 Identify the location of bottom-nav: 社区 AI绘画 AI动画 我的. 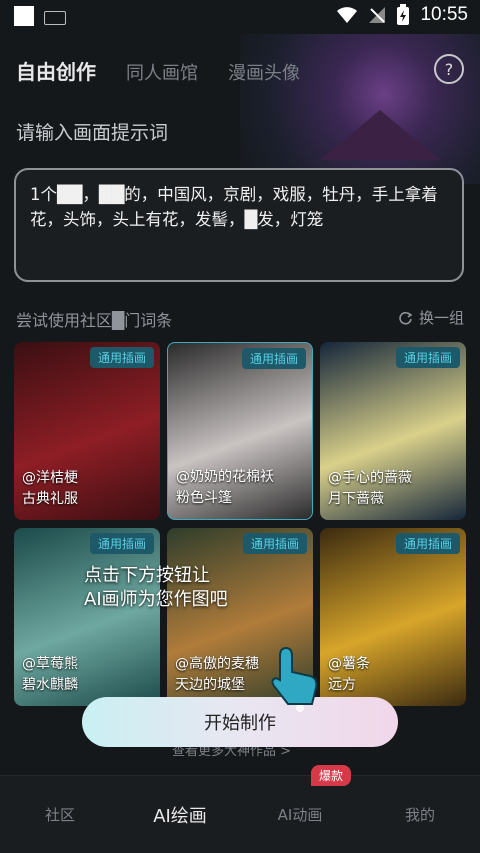
(240, 814).